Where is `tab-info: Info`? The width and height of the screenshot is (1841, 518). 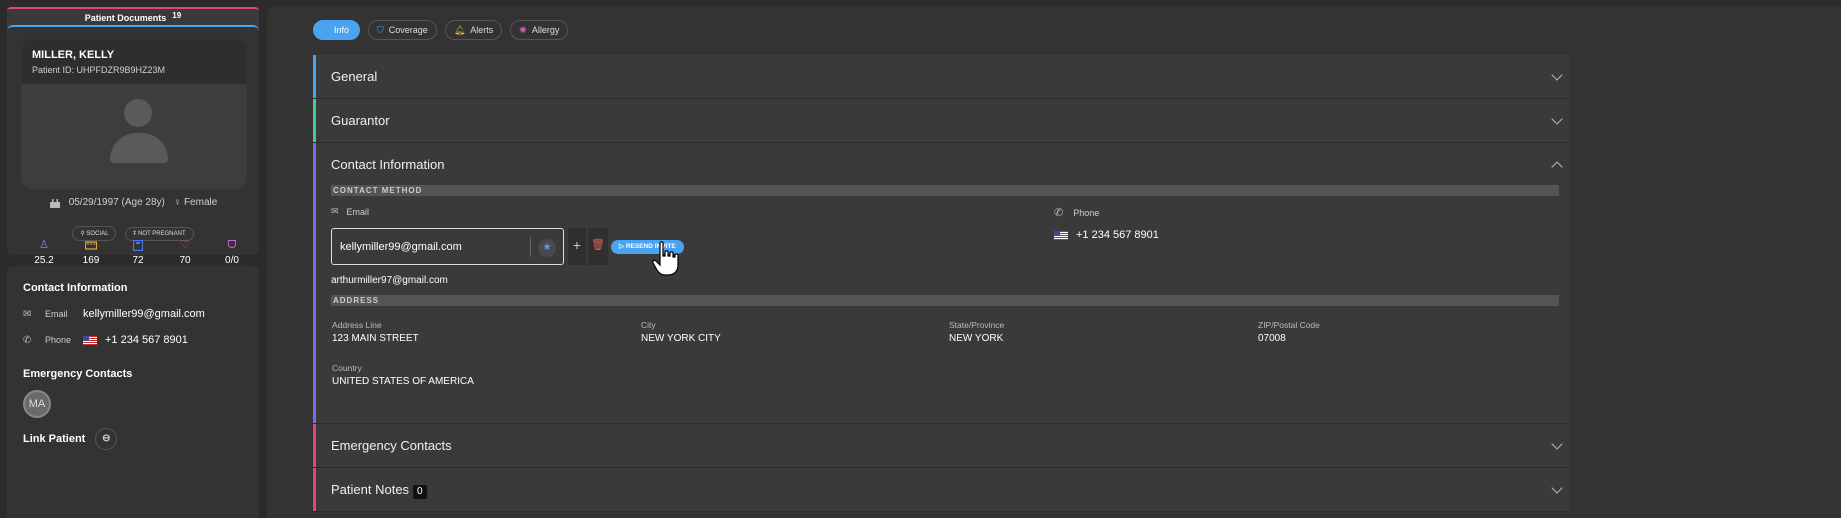
tab-info: Info is located at coordinates (337, 30).